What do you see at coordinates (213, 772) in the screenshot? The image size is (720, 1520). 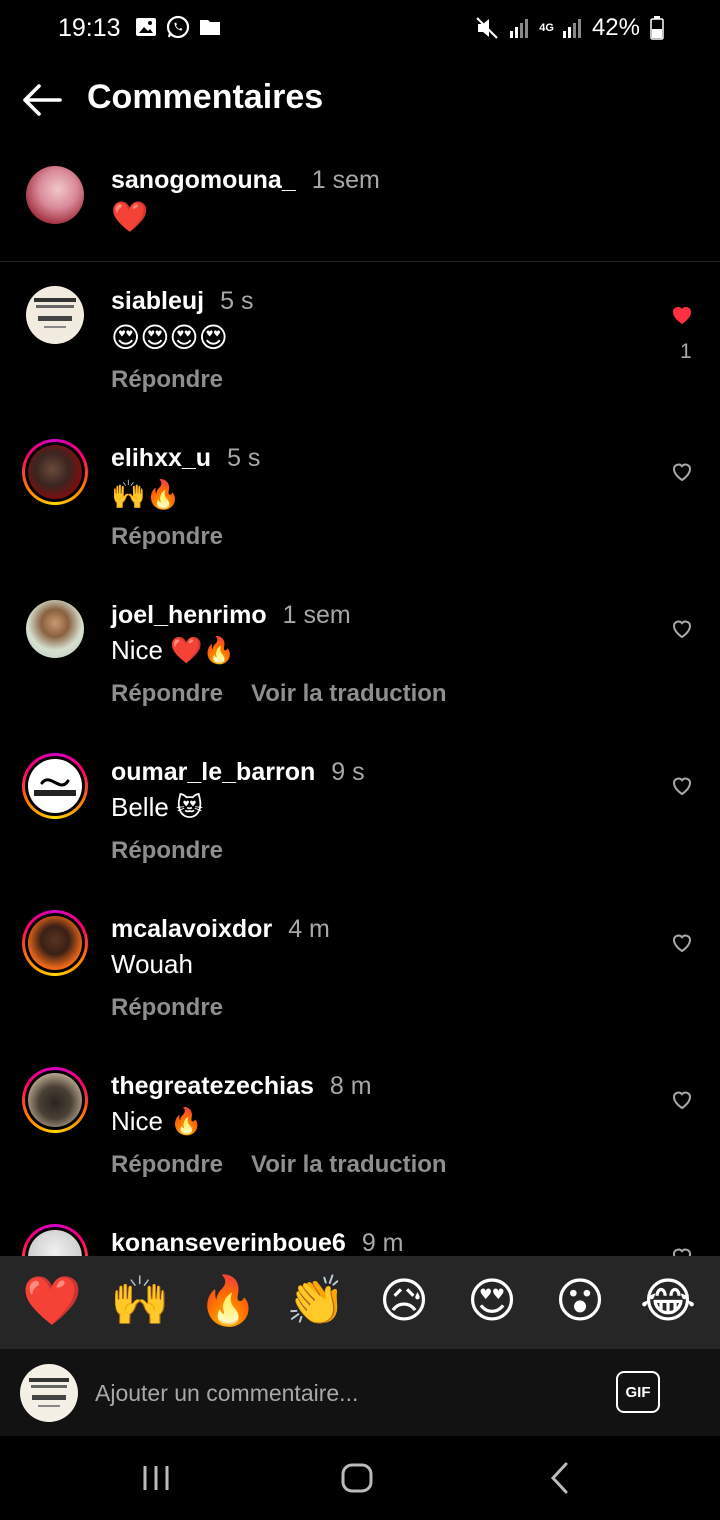 I see `username: oumar_le_barron` at bounding box center [213, 772].